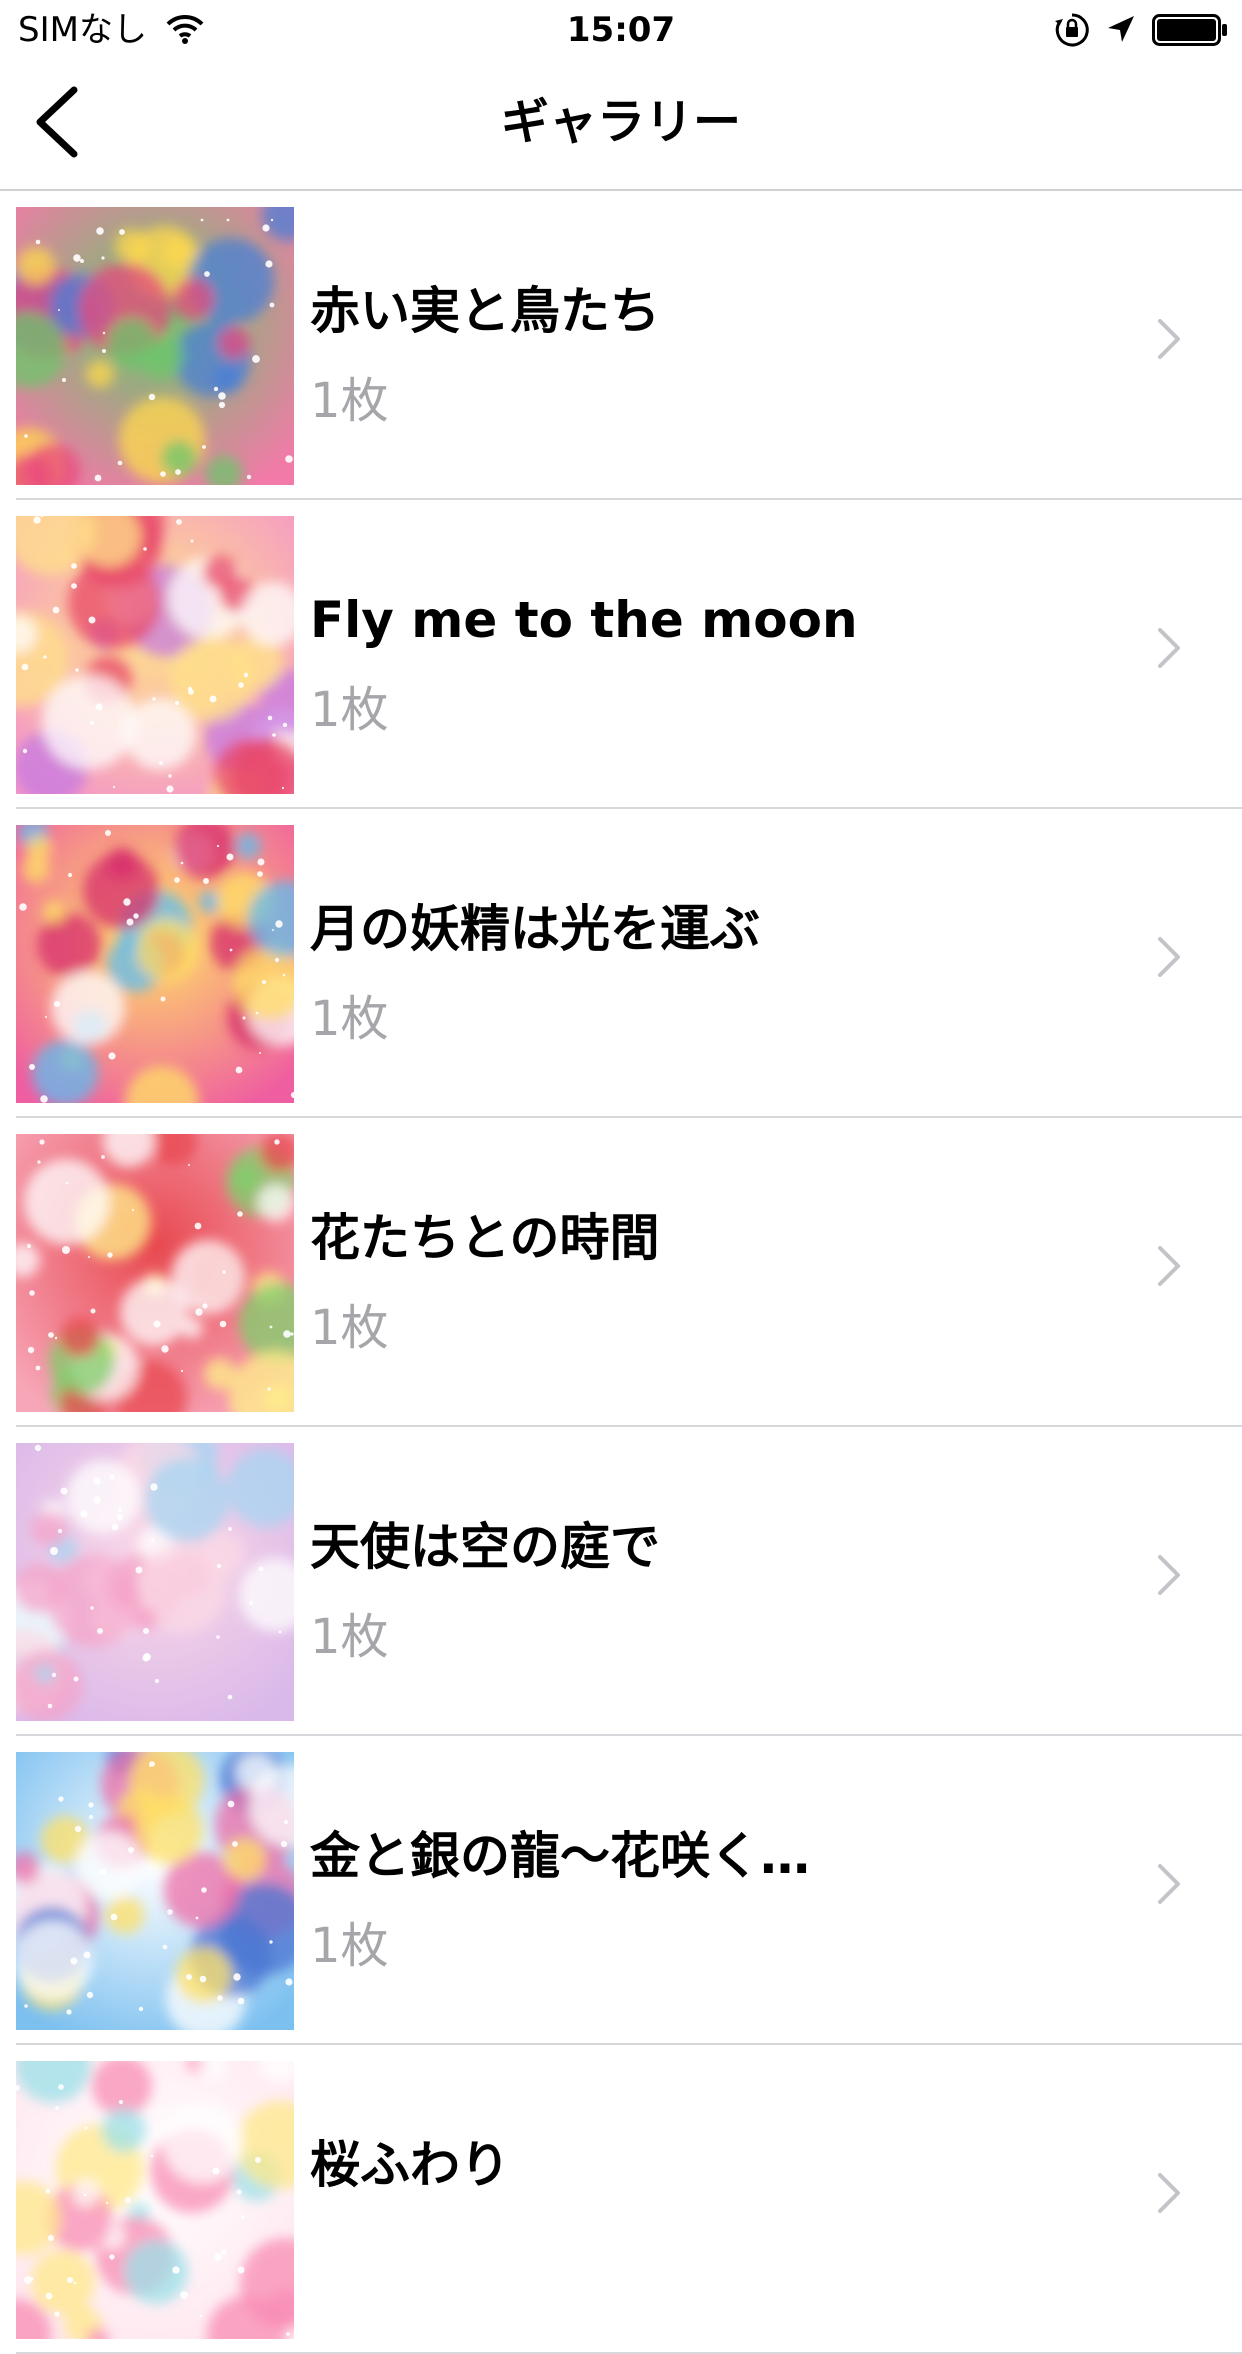 Image resolution: width=1242 pixels, height=2354 pixels. I want to click on location-arrow-icon, so click(1121, 29).